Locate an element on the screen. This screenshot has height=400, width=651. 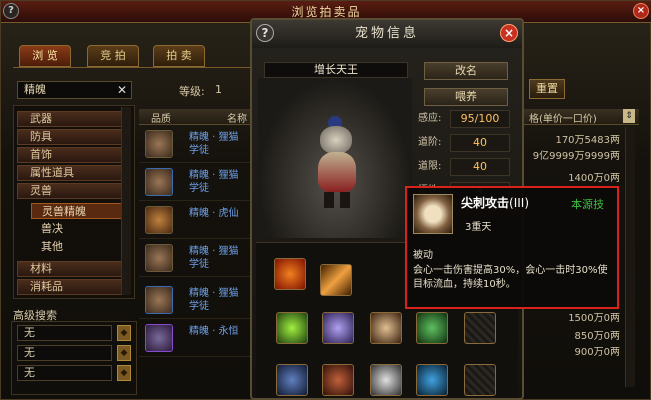
category-scrollbar is located at coordinates (126, 201).